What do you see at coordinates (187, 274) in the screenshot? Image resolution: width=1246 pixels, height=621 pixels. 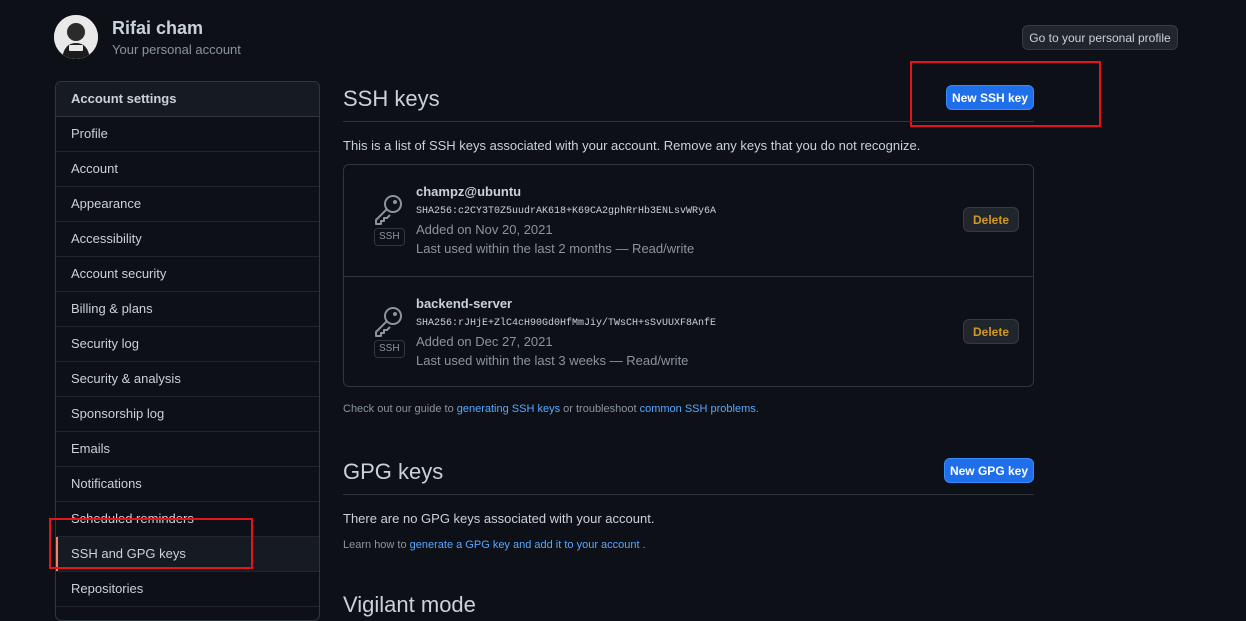 I see `sidebar-item-account-security: Account security` at bounding box center [187, 274].